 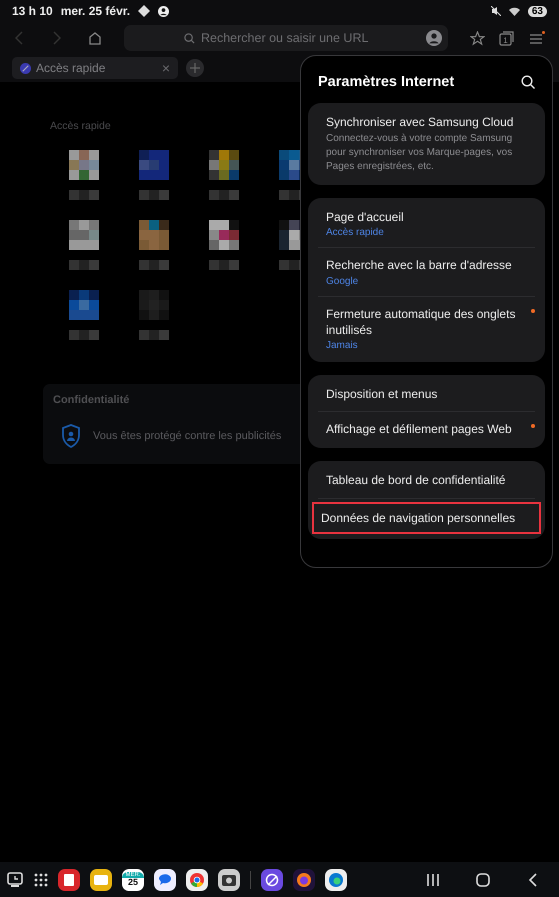 I want to click on diamond-icon, so click(x=144, y=11).